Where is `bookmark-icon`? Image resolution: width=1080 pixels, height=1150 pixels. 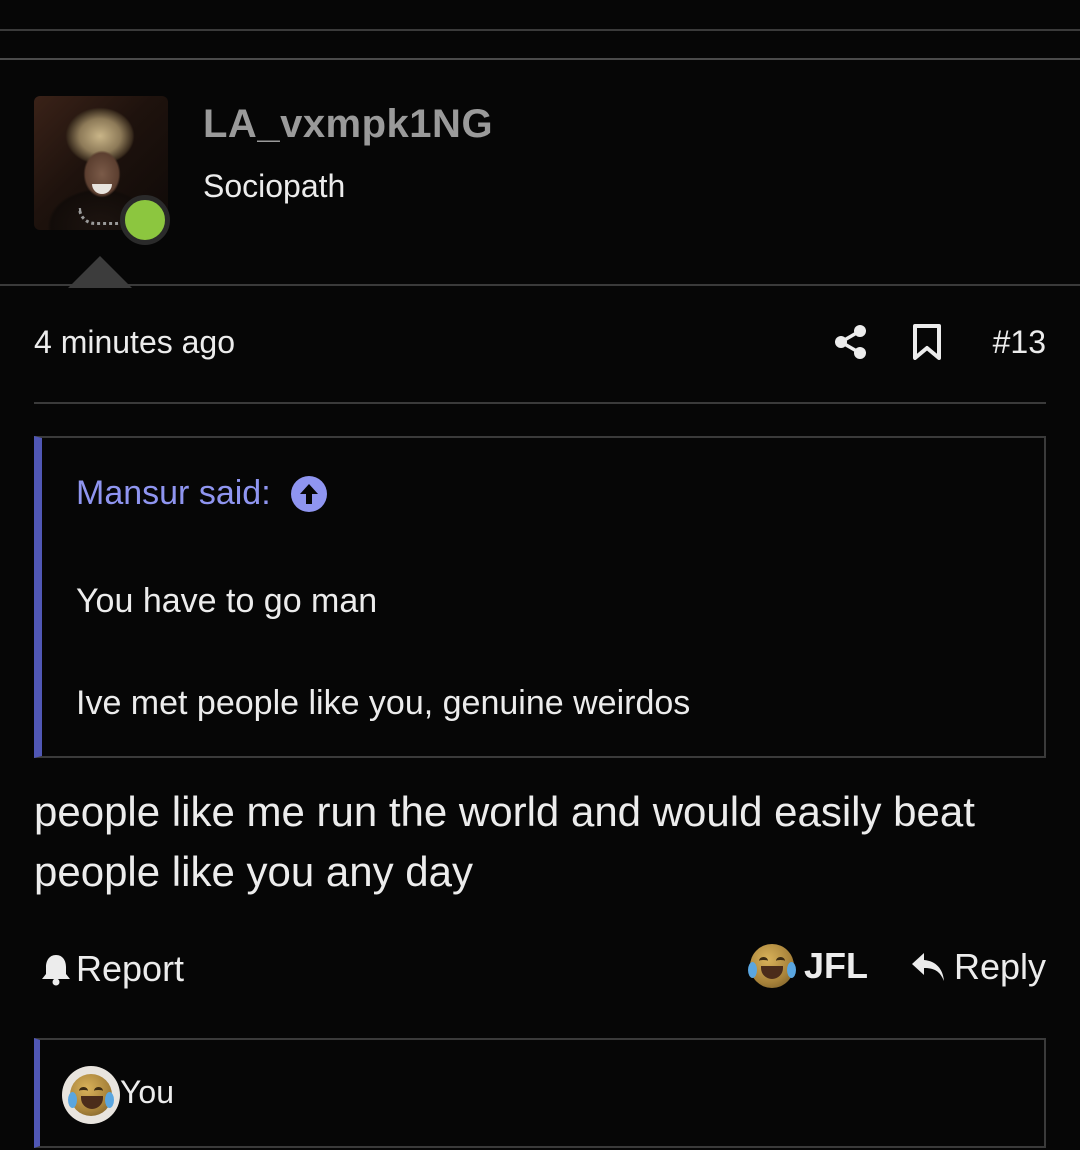
bookmark-icon is located at coordinates (927, 342).